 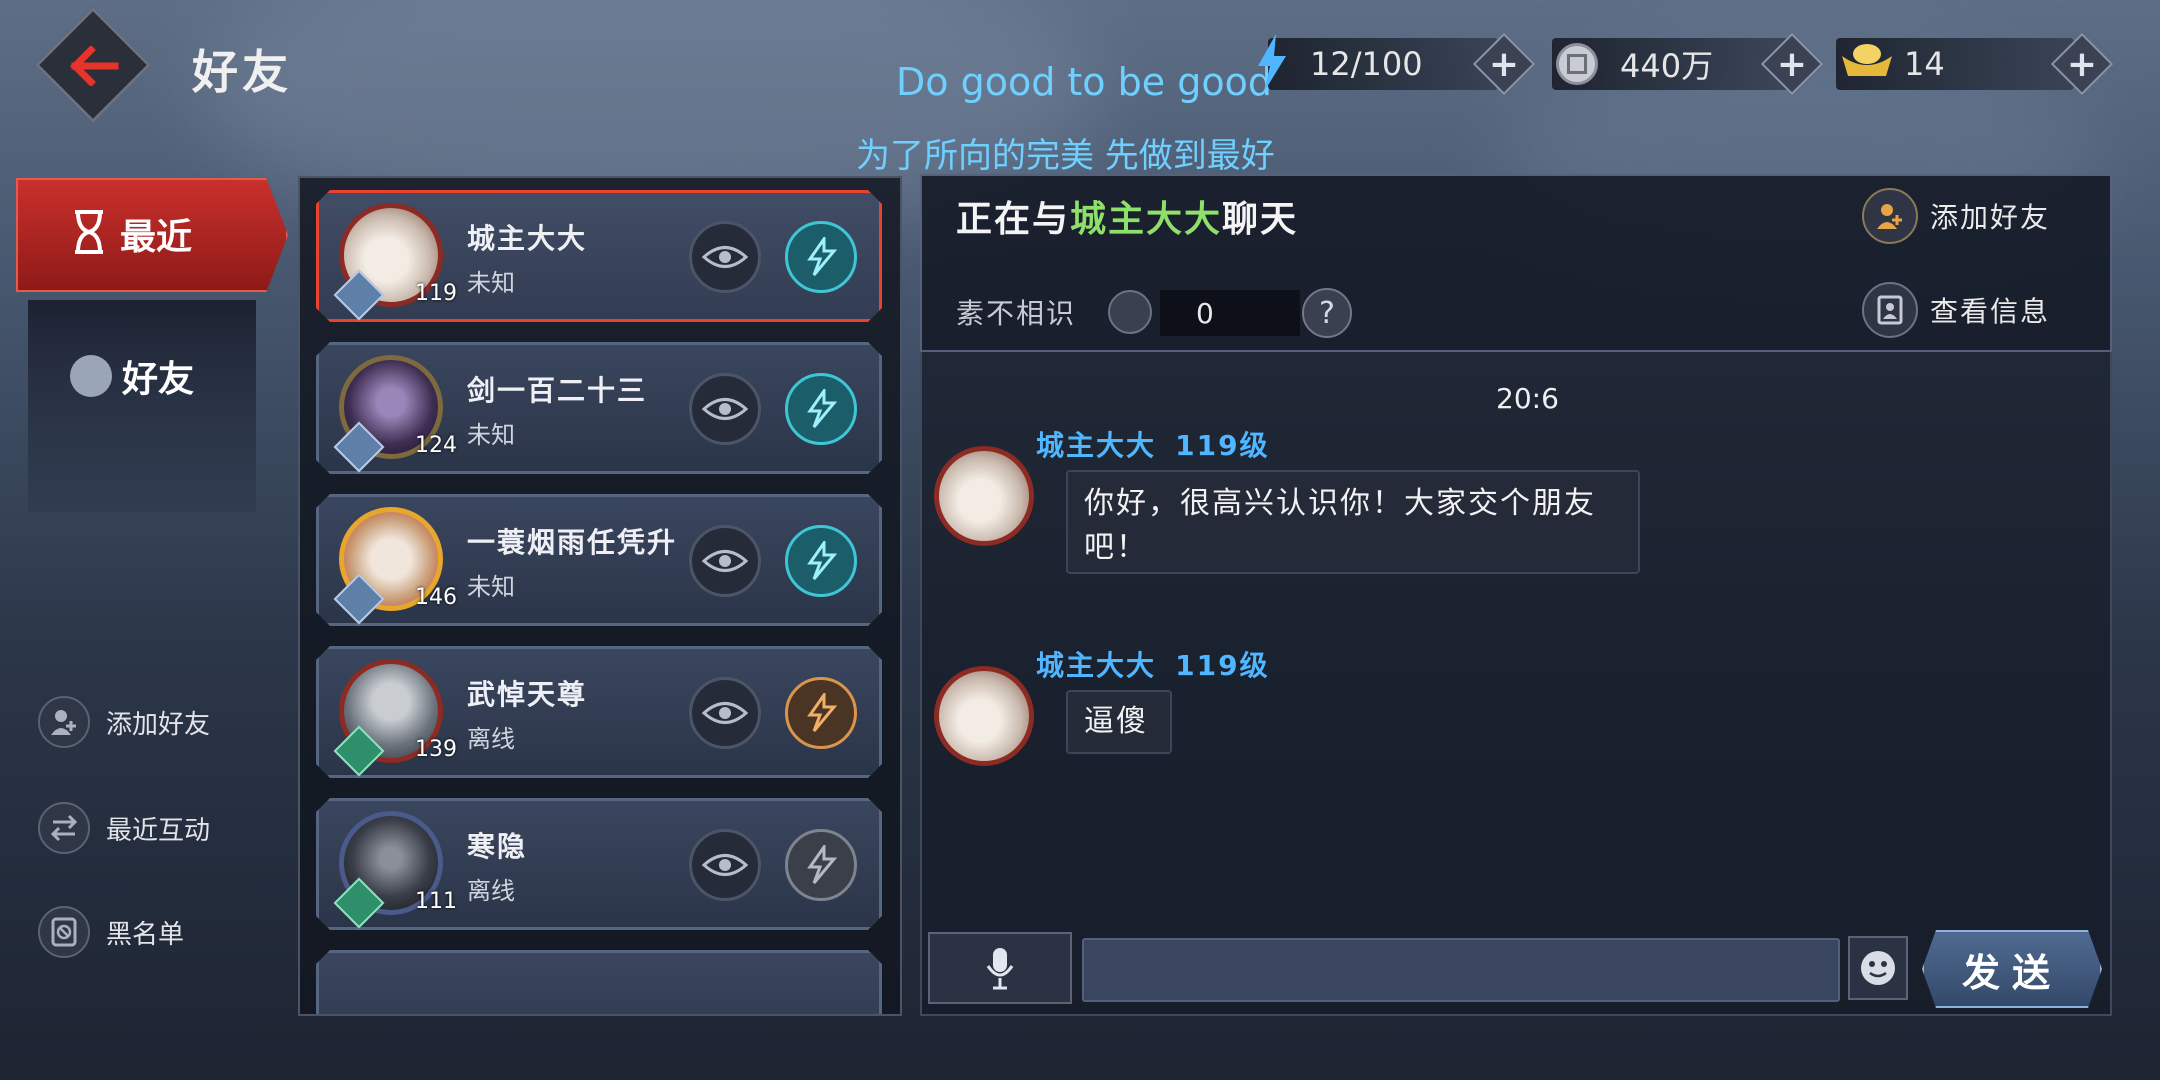 I want to click on overlay-caption-cn: 为了所向的完美 先做到最好, so click(x=1065, y=156).